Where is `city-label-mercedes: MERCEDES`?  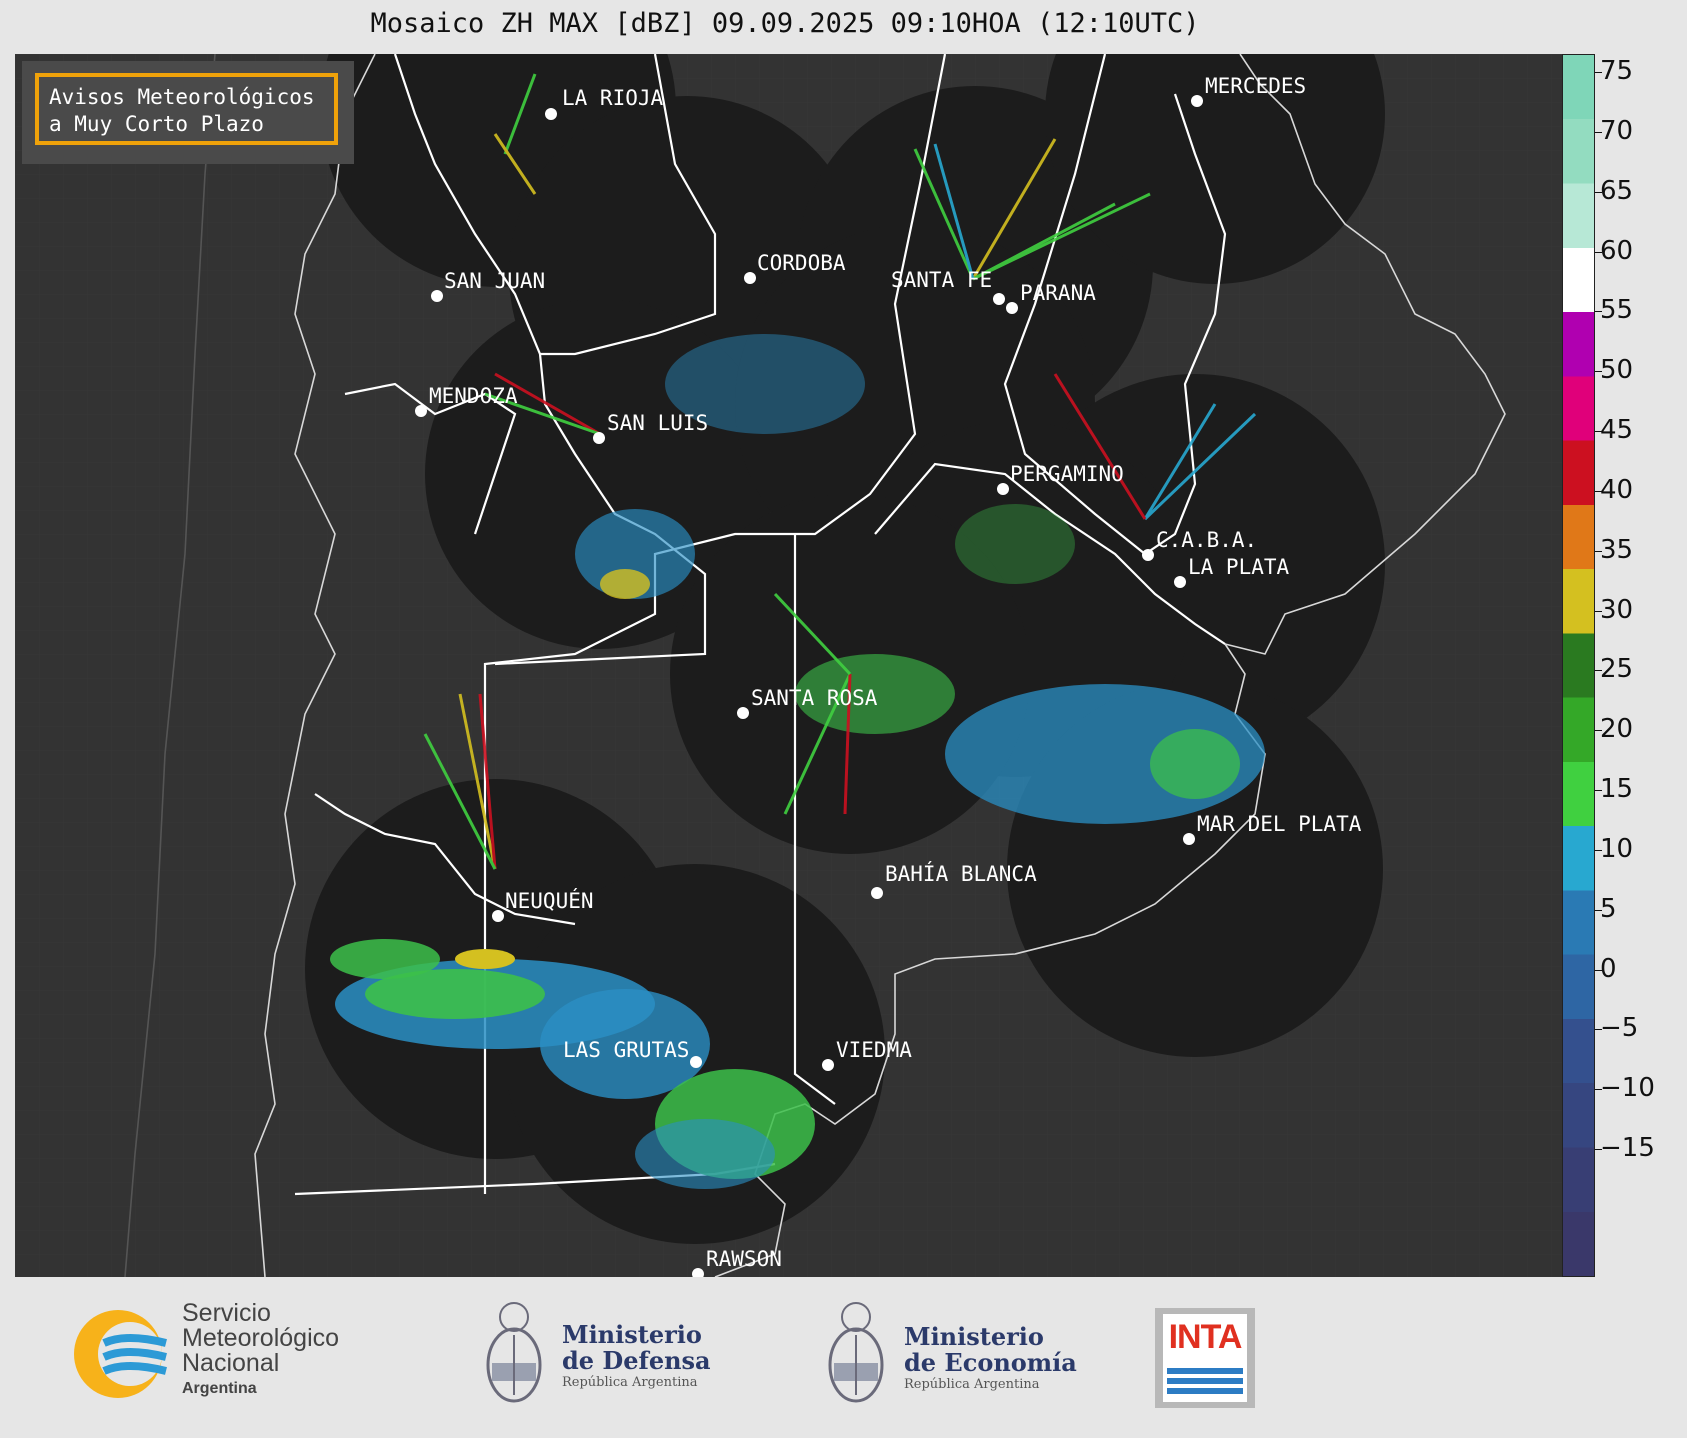
city-label-mercedes: MERCEDES is located at coordinates (1256, 86).